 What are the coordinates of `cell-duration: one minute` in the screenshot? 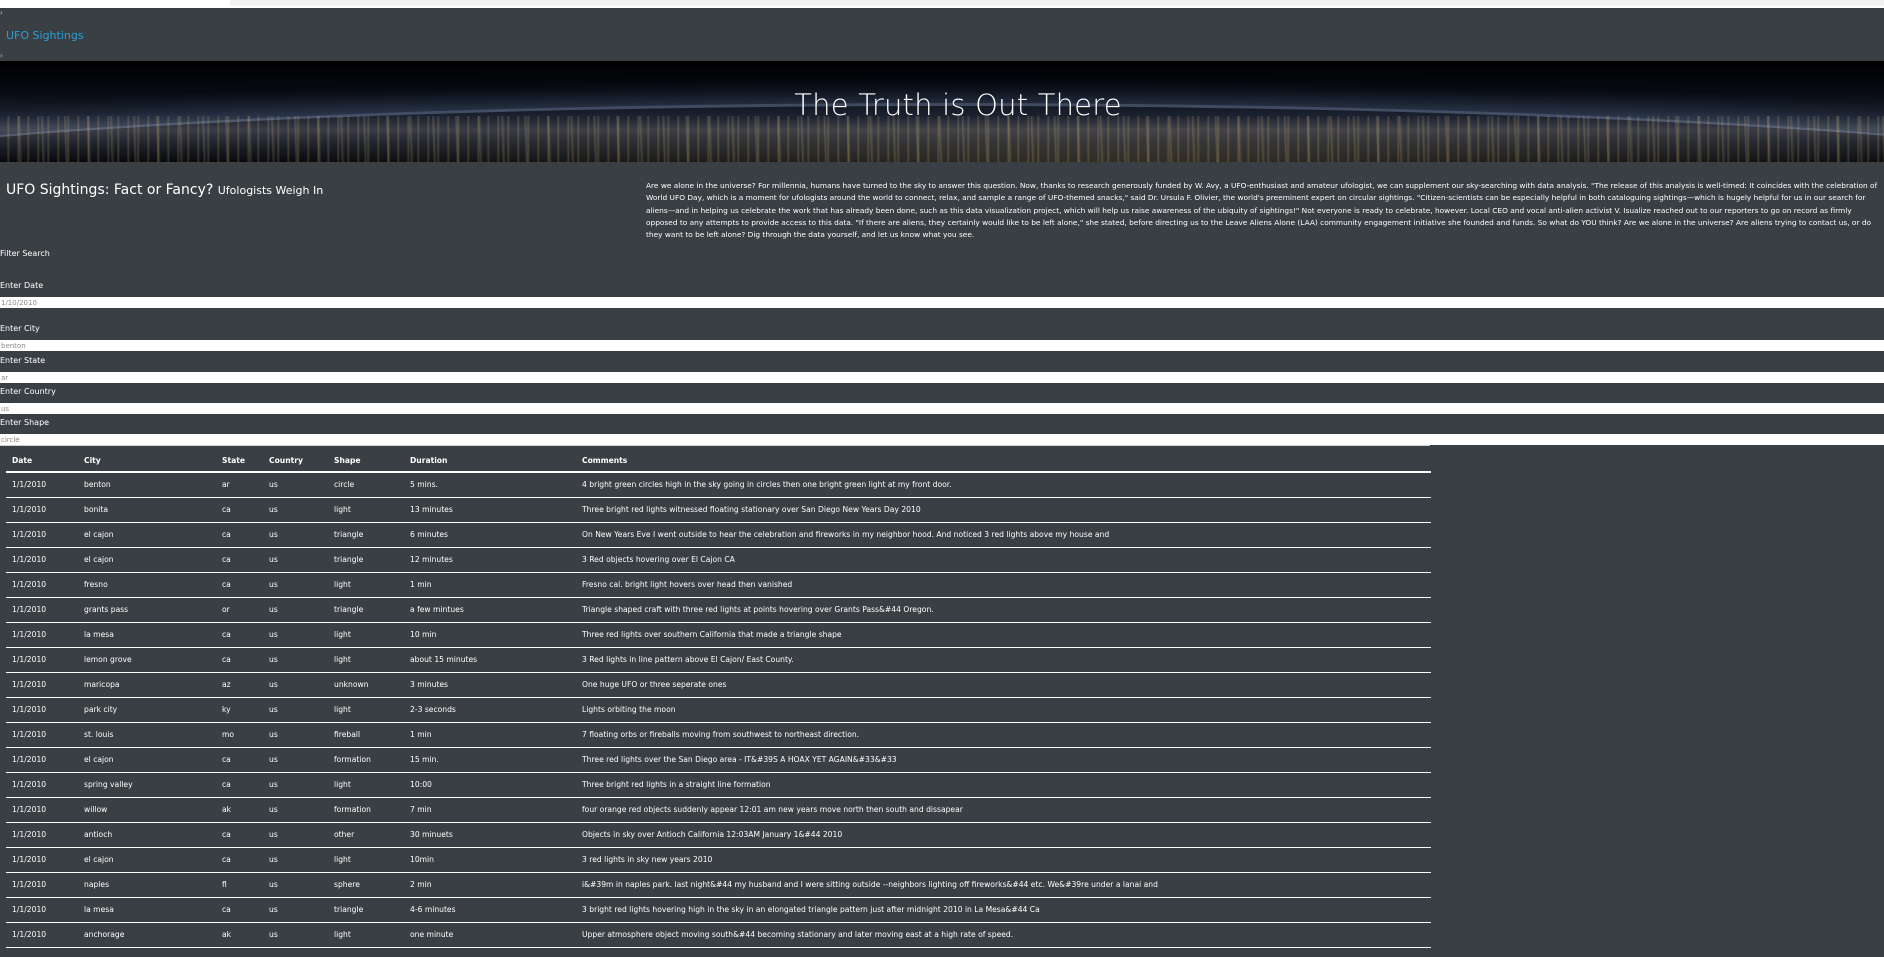 It's located at (490, 935).